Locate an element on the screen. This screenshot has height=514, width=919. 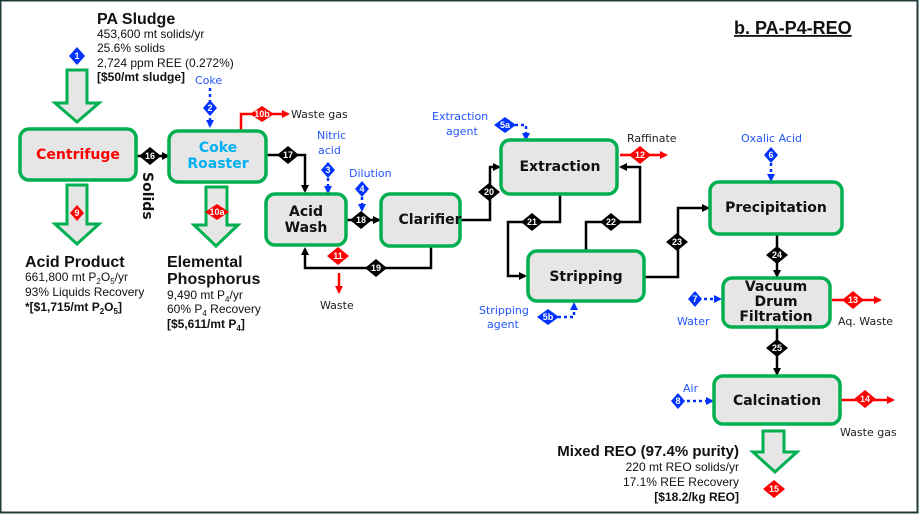
svg-text: 6 is located at coordinates (770, 155).